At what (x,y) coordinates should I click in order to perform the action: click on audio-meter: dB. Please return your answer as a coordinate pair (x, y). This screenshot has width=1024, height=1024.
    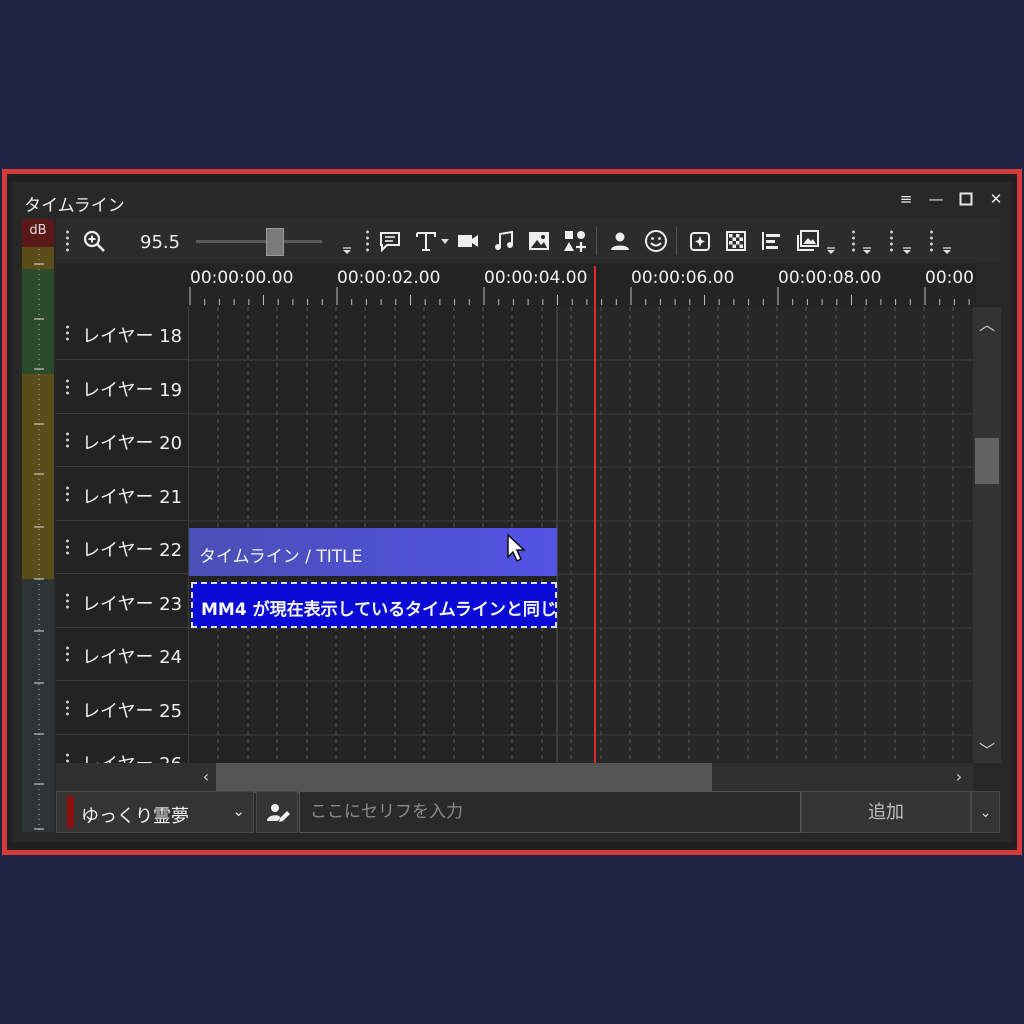
    Looking at the image, I should click on (38, 525).